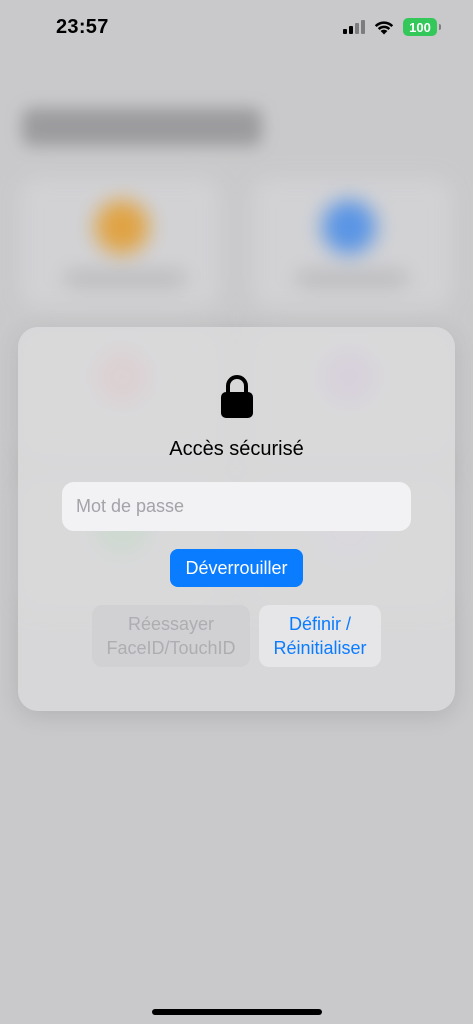 This screenshot has width=473, height=1024. Describe the element at coordinates (82, 27) in the screenshot. I see `status-time: 23:57` at that location.